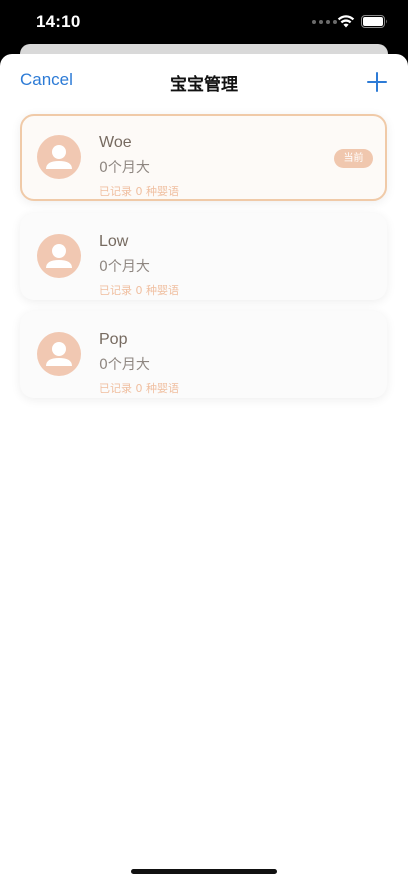  I want to click on wifi-icon, so click(346, 21).